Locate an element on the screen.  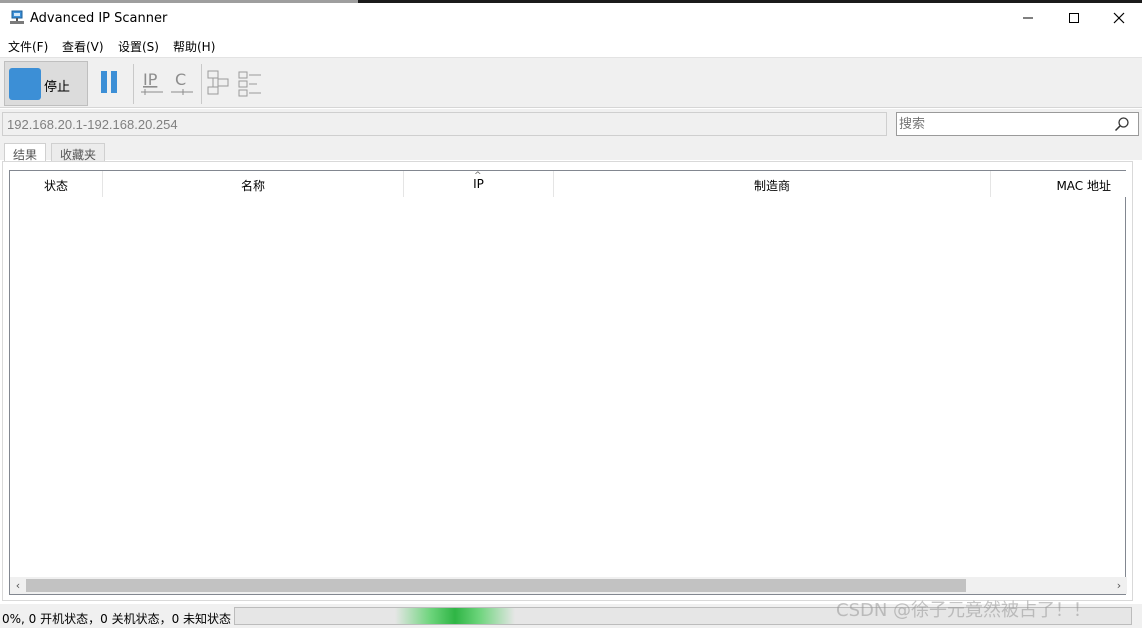
stop-button: 停止 is located at coordinates (46, 83).